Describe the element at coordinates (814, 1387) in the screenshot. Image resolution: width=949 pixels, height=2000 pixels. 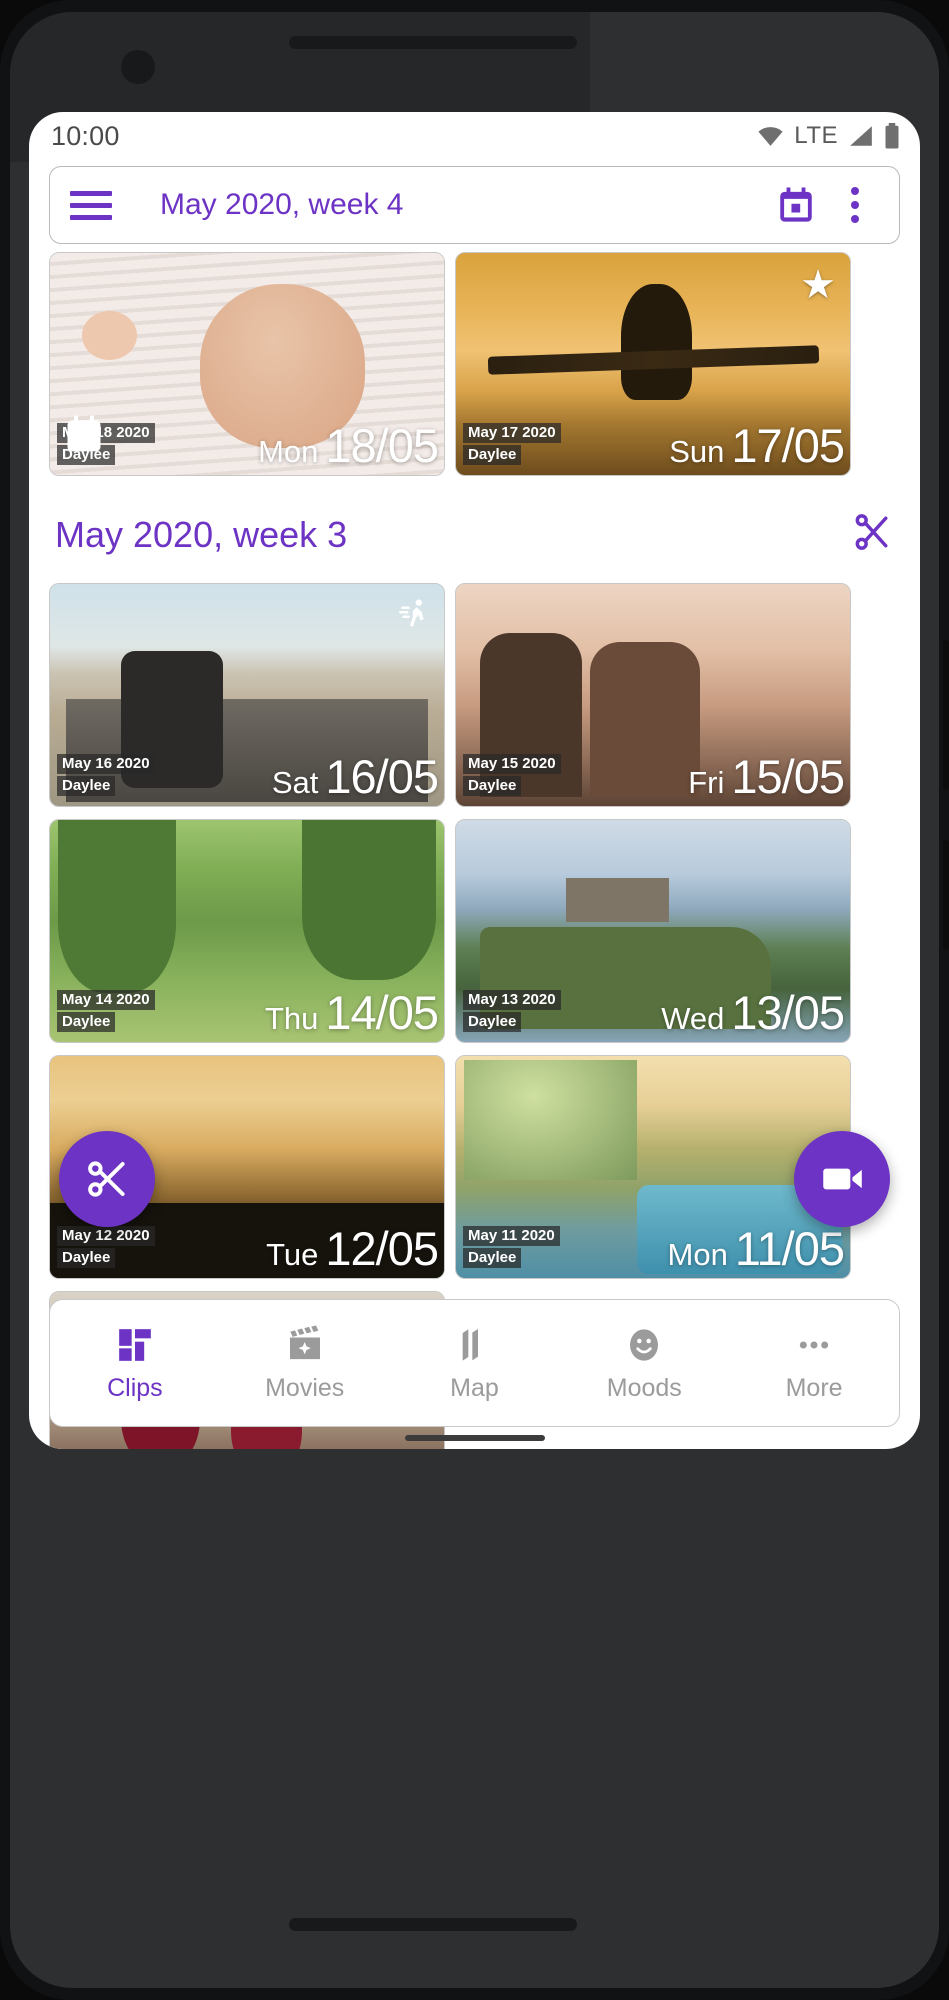
I see `nav-label: More` at that location.